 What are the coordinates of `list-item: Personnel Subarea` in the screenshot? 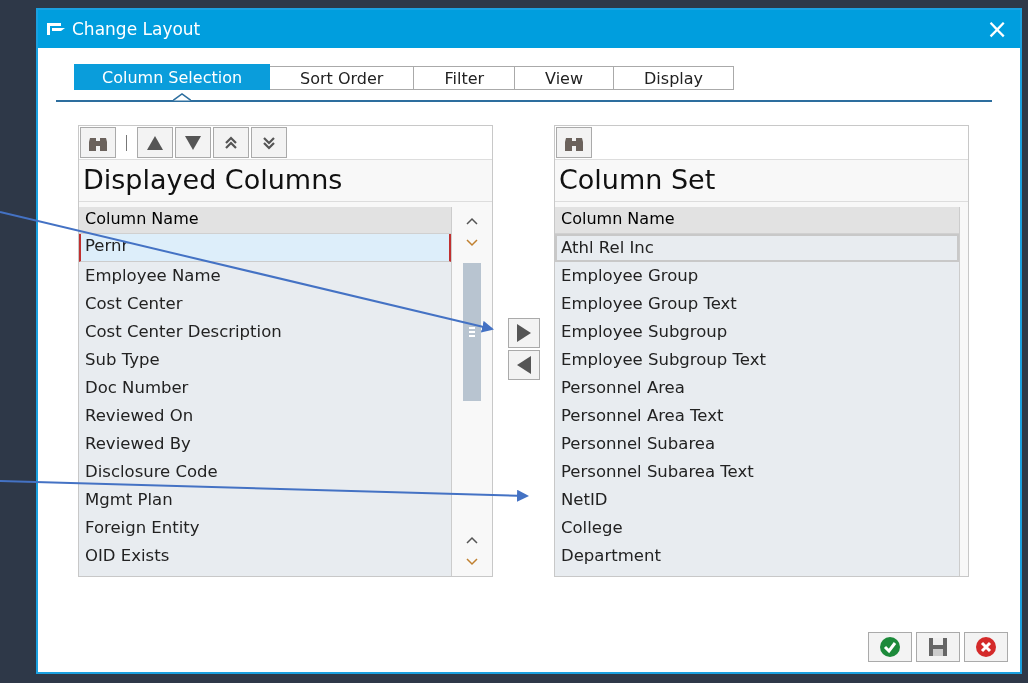 It's located at (757, 444).